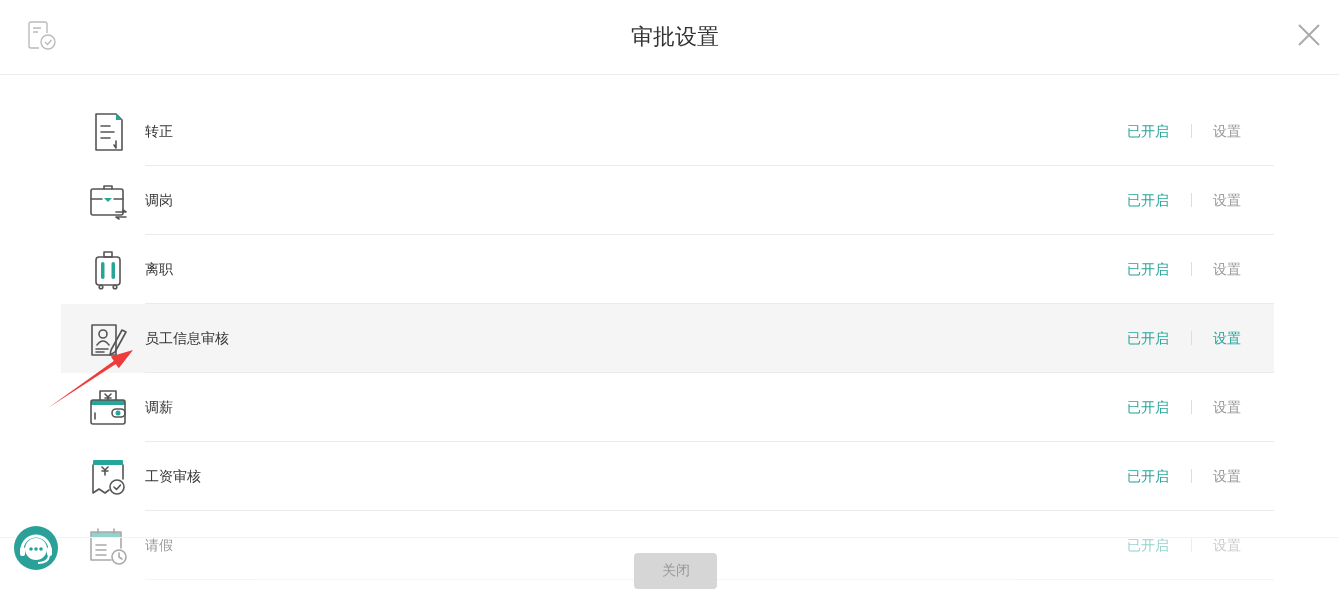 This screenshot has width=1339, height=601. I want to click on row-label: 请假, so click(159, 545).